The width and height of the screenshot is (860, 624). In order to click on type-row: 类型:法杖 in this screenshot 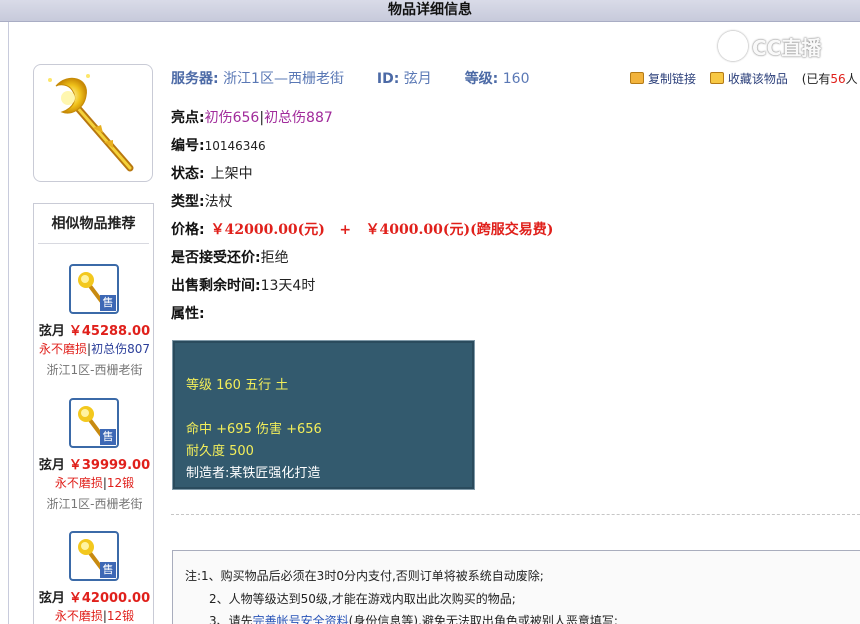, I will do `click(202, 202)`.